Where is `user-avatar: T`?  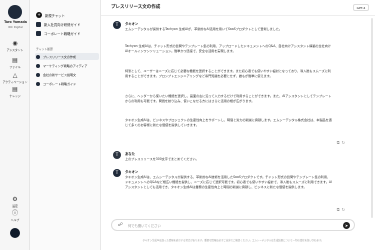
user-avatar: T is located at coordinates (117, 155).